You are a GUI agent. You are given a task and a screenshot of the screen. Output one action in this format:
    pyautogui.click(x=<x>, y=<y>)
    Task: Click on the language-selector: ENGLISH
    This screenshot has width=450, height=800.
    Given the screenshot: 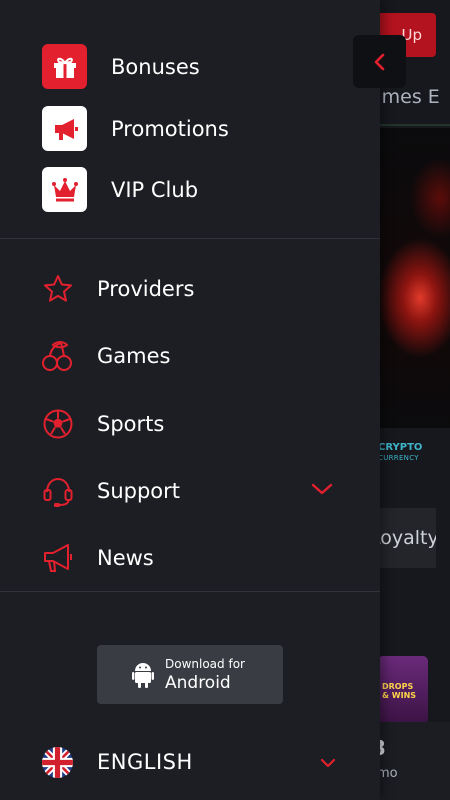 What is the action you would take?
    pyautogui.click(x=192, y=762)
    